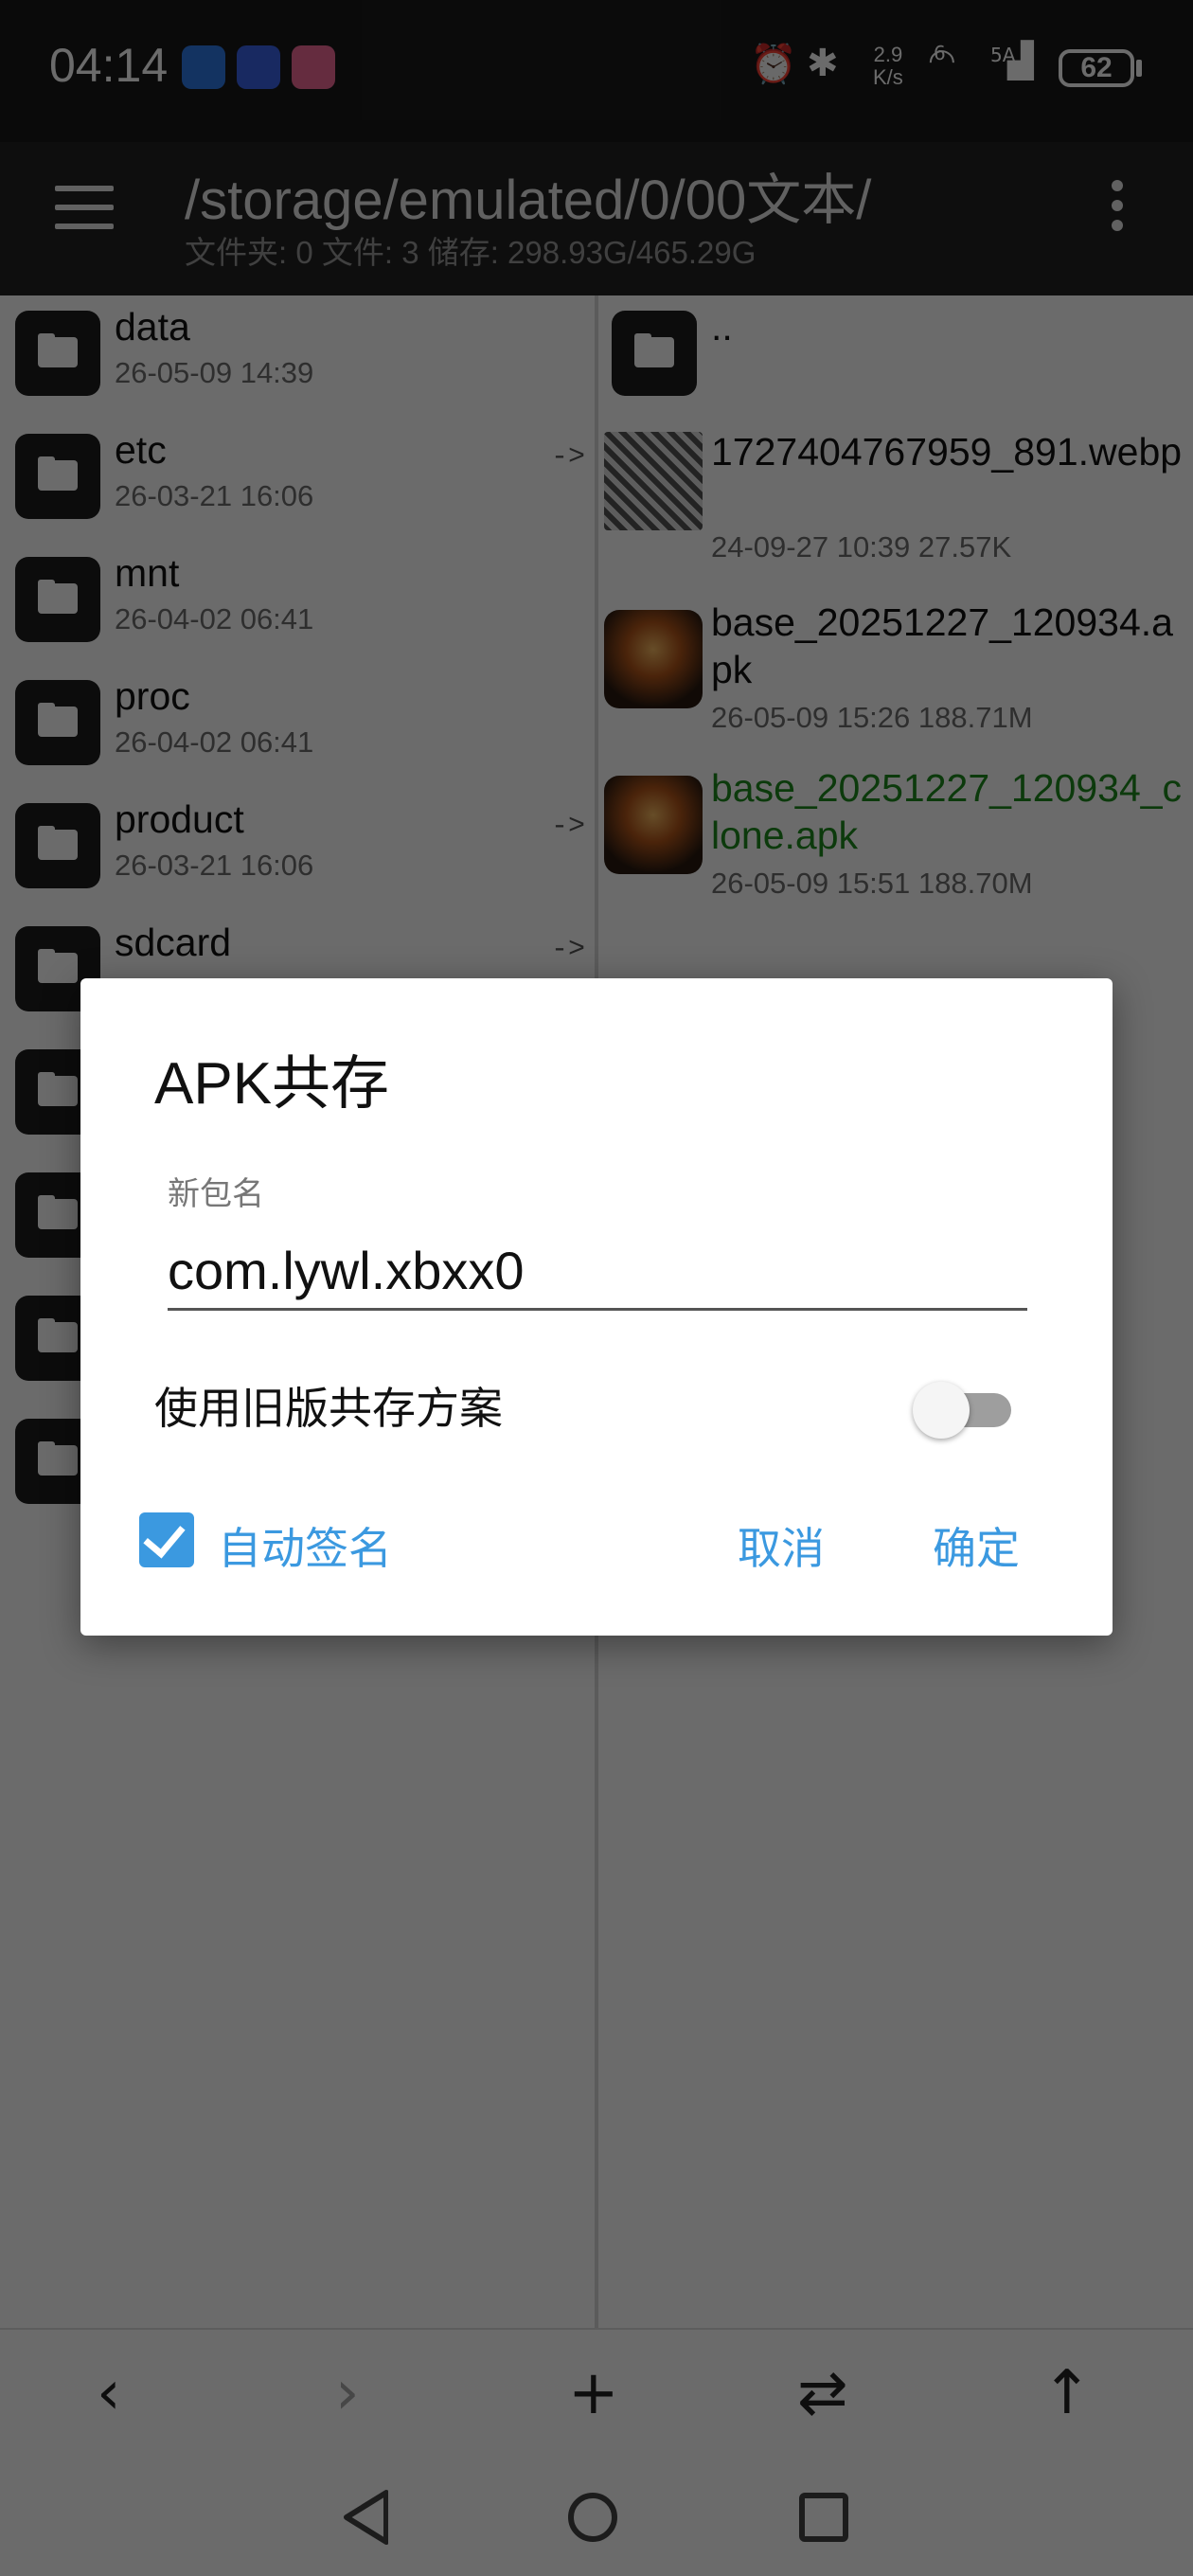 The height and width of the screenshot is (2576, 1193). What do you see at coordinates (888, 77) in the screenshot?
I see `net-speed-unit: K/s` at bounding box center [888, 77].